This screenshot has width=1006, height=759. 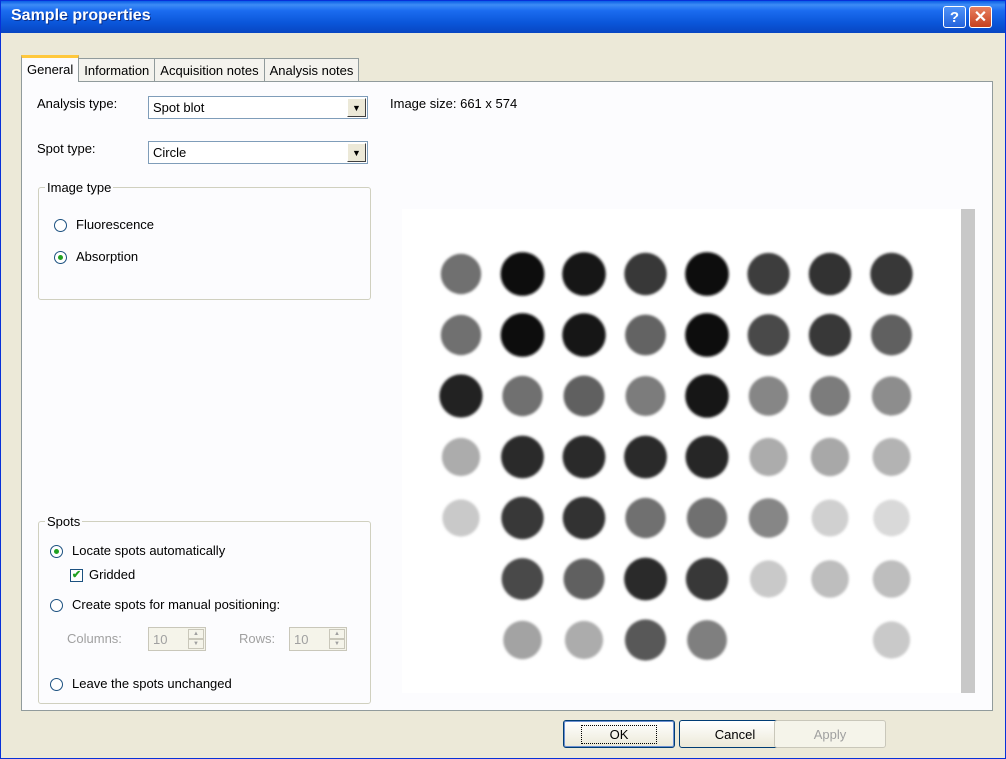 I want to click on fluorescence-radio, so click(x=60, y=225).